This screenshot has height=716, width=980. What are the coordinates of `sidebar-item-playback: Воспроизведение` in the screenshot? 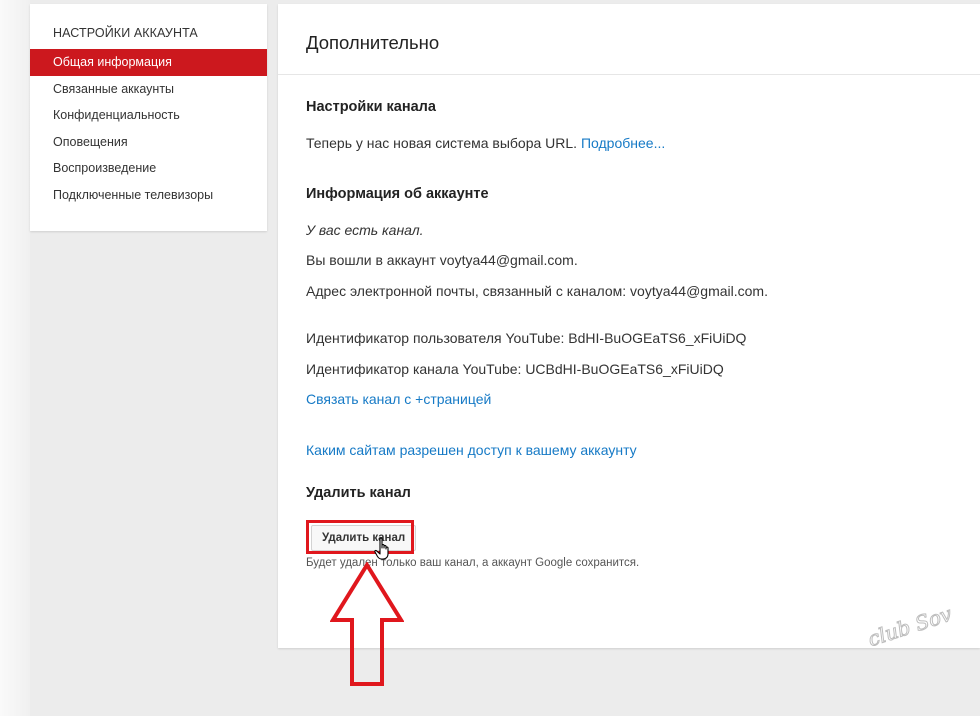 It's located at (148, 168).